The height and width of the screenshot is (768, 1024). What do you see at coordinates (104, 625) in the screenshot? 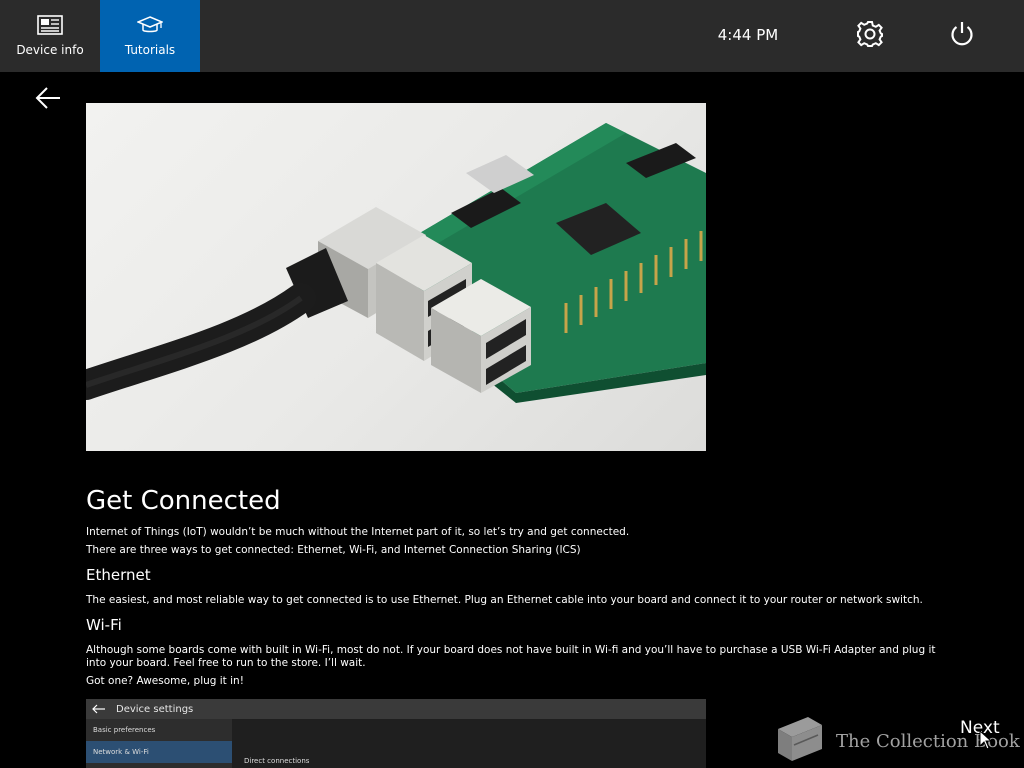
I see `wifi-heading: Wi-Fi` at bounding box center [104, 625].